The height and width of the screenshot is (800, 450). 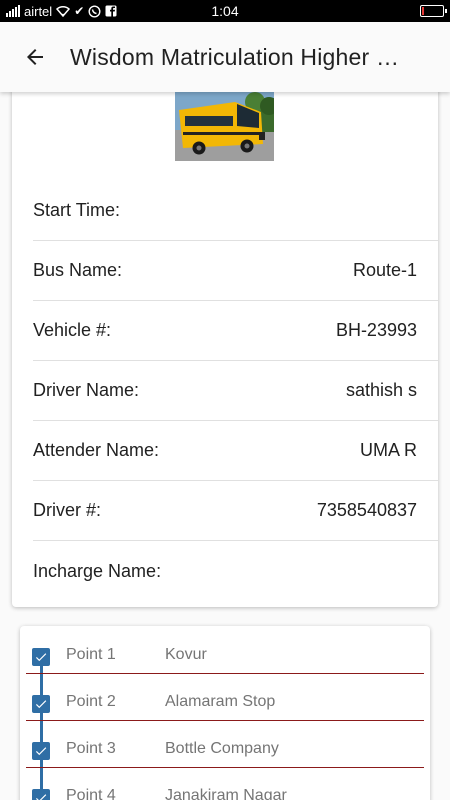 I want to click on info-label: Vehicle #:, so click(x=72, y=330).